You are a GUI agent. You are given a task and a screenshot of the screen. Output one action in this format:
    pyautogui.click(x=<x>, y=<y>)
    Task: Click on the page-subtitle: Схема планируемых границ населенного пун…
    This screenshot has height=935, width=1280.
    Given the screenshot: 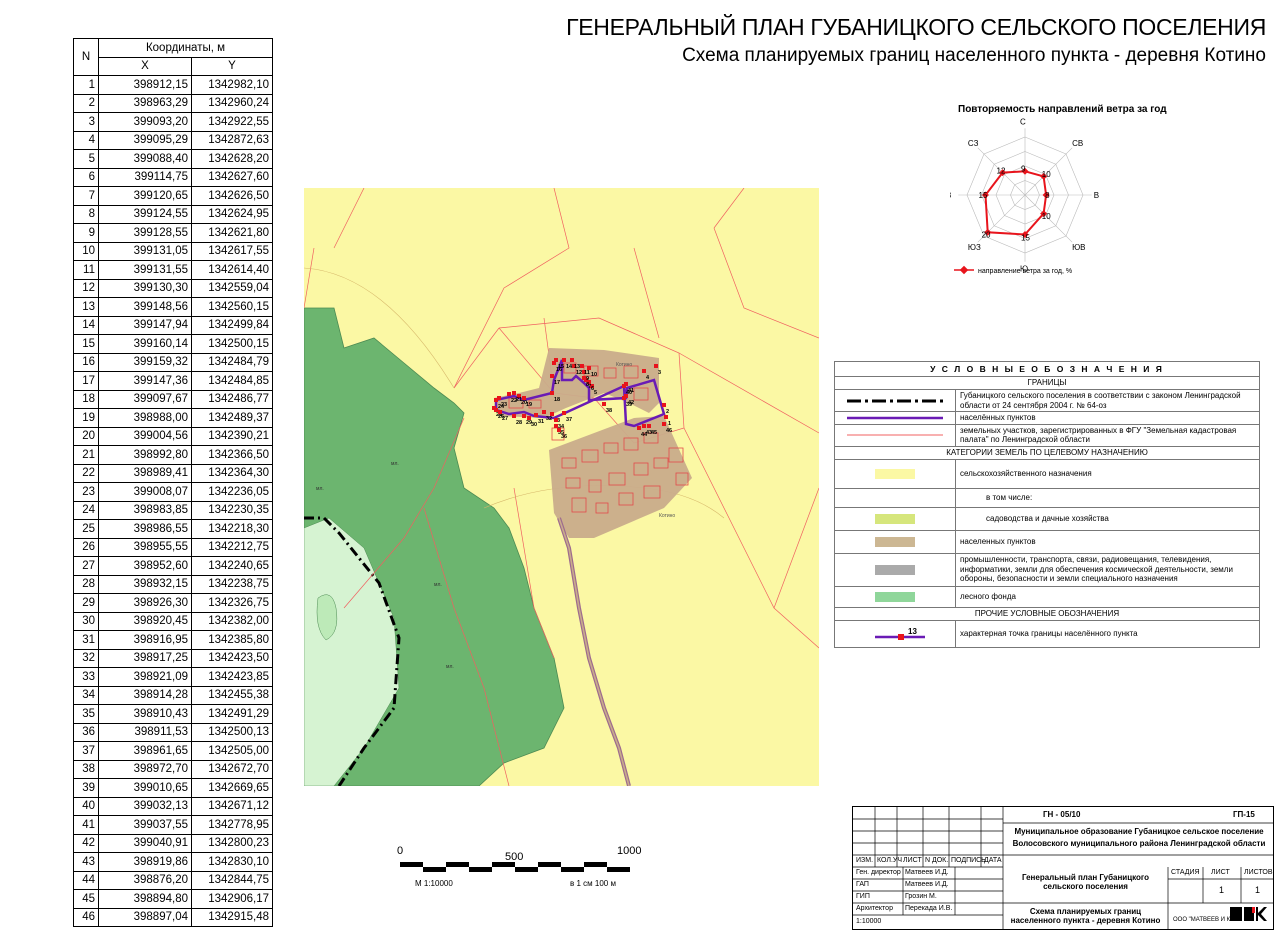 What is the action you would take?
    pyautogui.click(x=974, y=55)
    